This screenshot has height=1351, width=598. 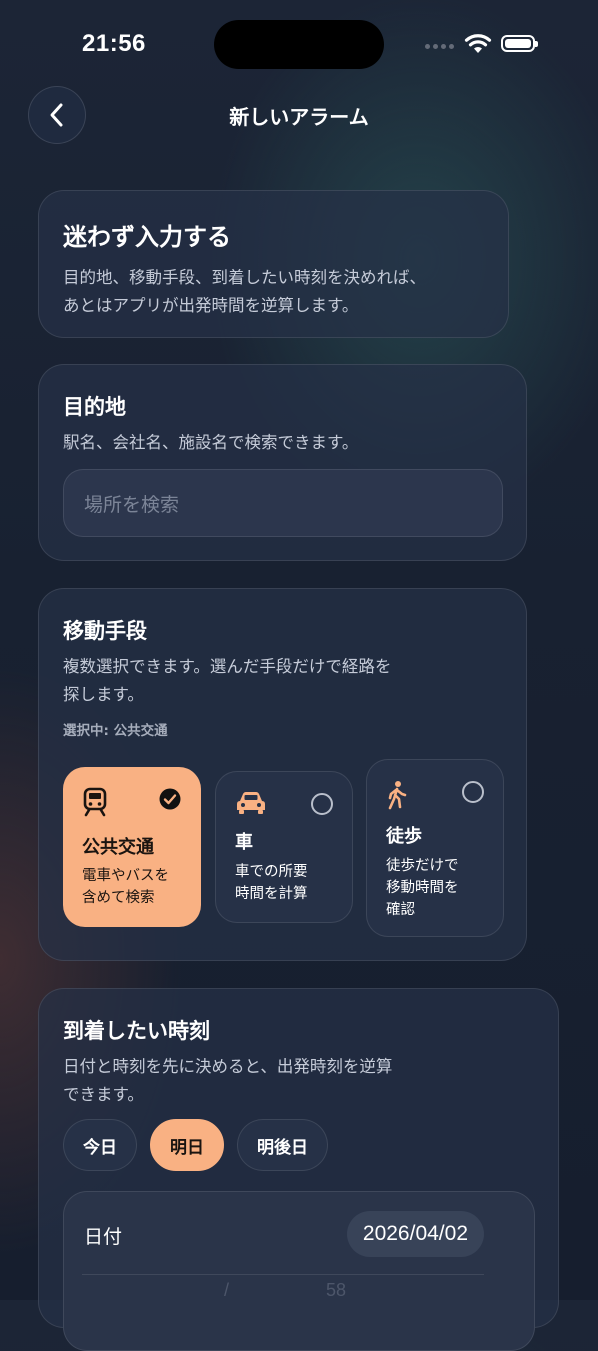 What do you see at coordinates (170, 799) in the screenshot?
I see `checkmark-selected-icon` at bounding box center [170, 799].